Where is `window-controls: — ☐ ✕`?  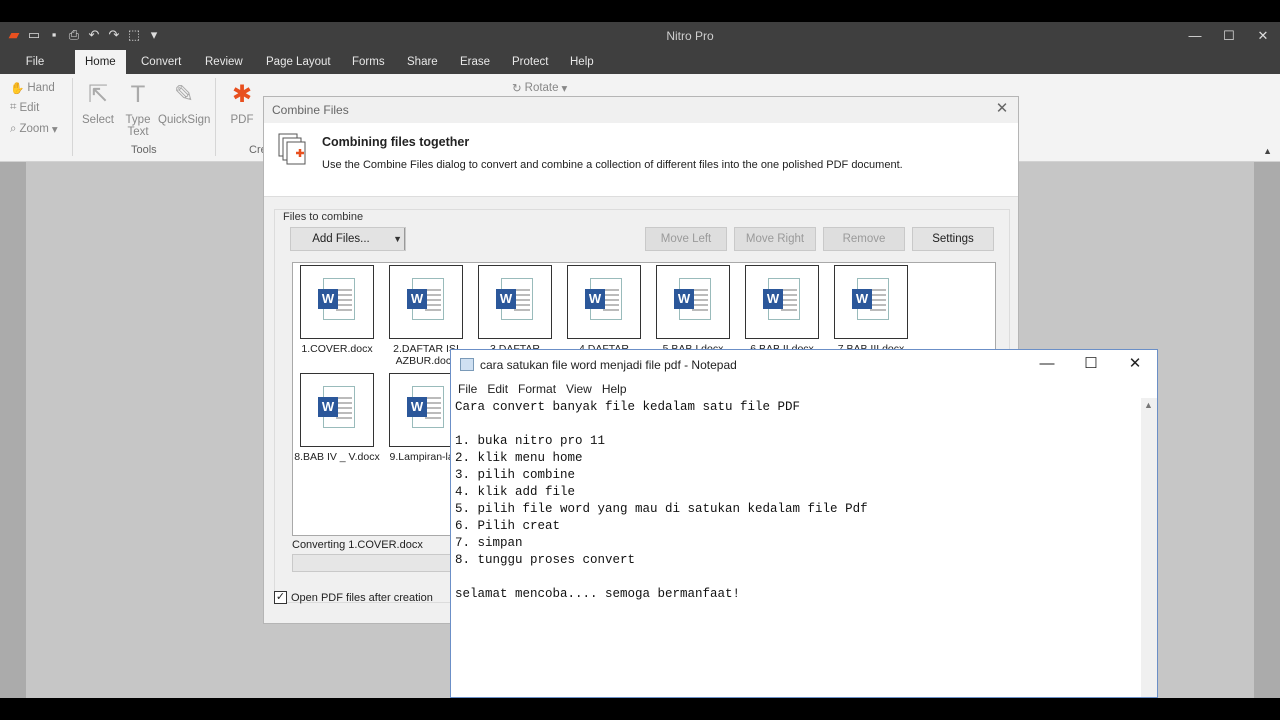
window-controls: — ☐ ✕ is located at coordinates (1229, 36).